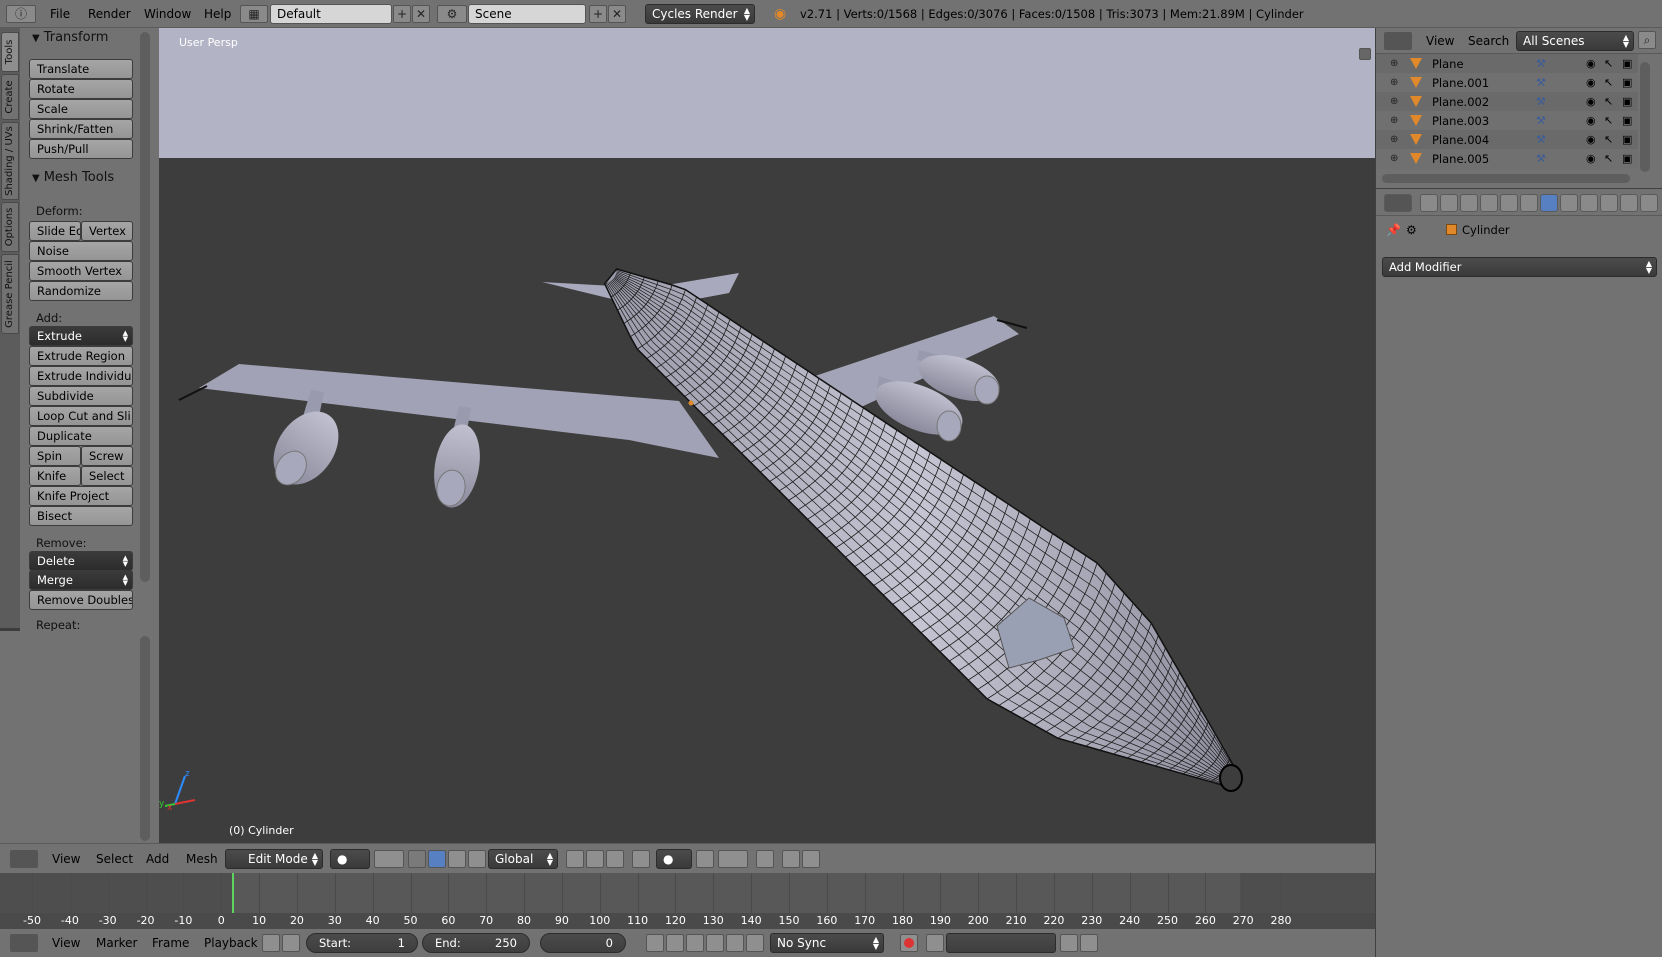  I want to click on play-icon, so click(715, 943).